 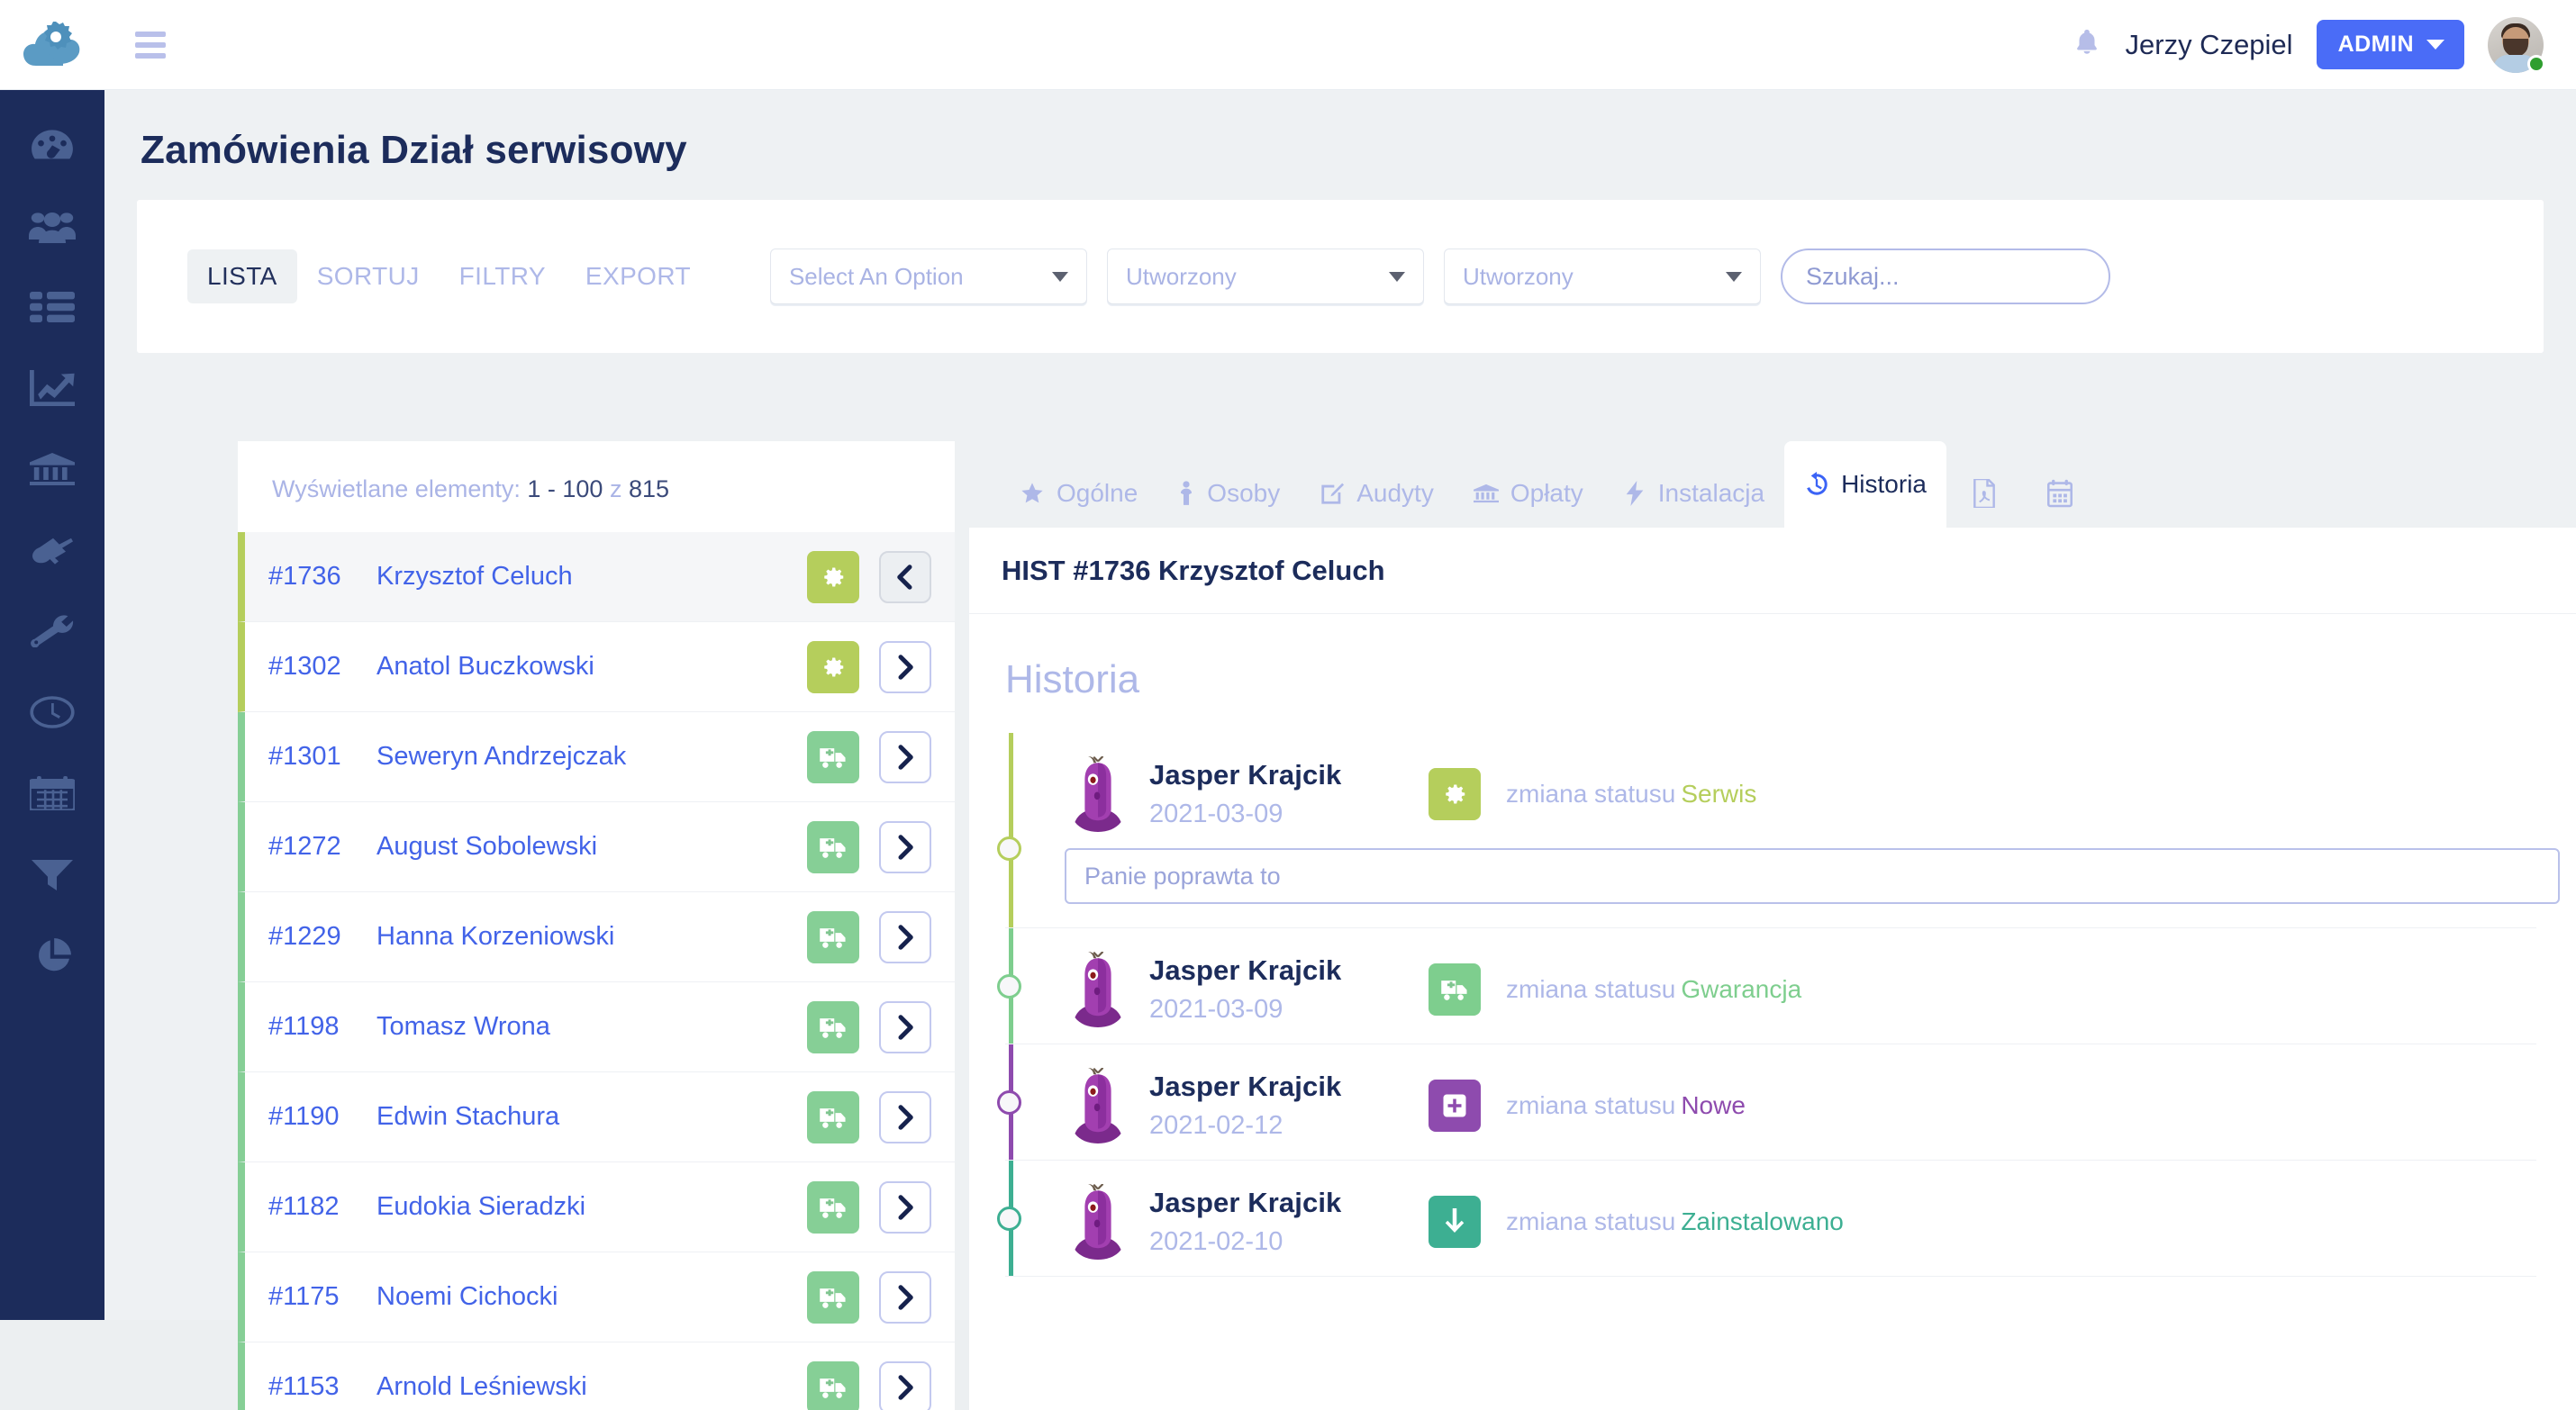 I want to click on sidebar-item-filter, so click(x=52, y=874).